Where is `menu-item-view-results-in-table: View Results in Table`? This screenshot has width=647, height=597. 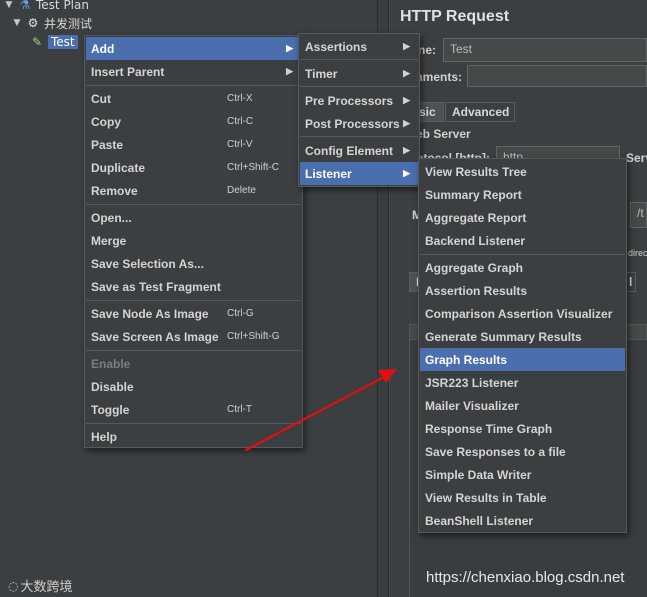 menu-item-view-results-in-table: View Results in Table is located at coordinates (522, 497).